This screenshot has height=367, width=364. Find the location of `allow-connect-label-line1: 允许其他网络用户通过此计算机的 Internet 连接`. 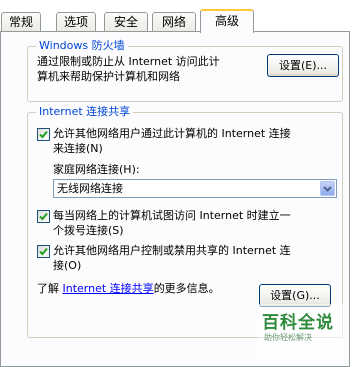

allow-connect-label-line1: 允许其他网络用户通过此计算机的 Internet 连接 is located at coordinates (172, 133).